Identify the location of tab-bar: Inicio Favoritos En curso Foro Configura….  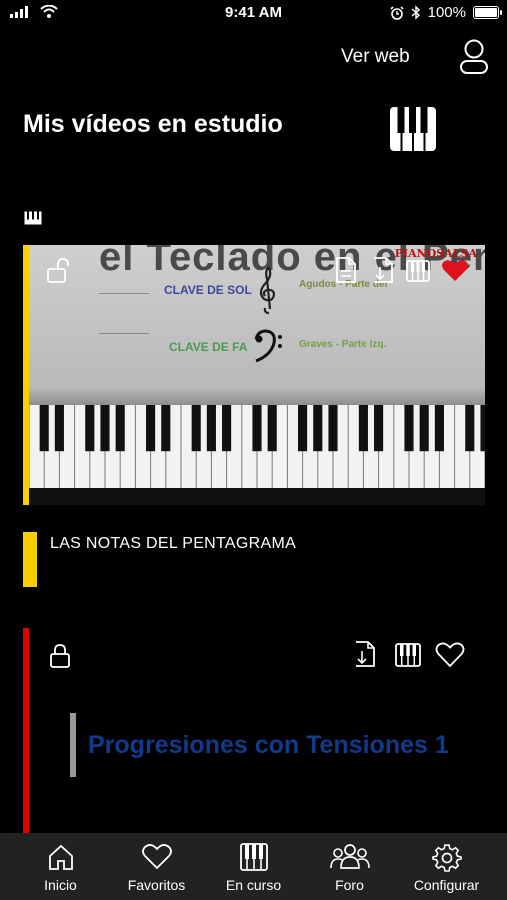
(253, 866).